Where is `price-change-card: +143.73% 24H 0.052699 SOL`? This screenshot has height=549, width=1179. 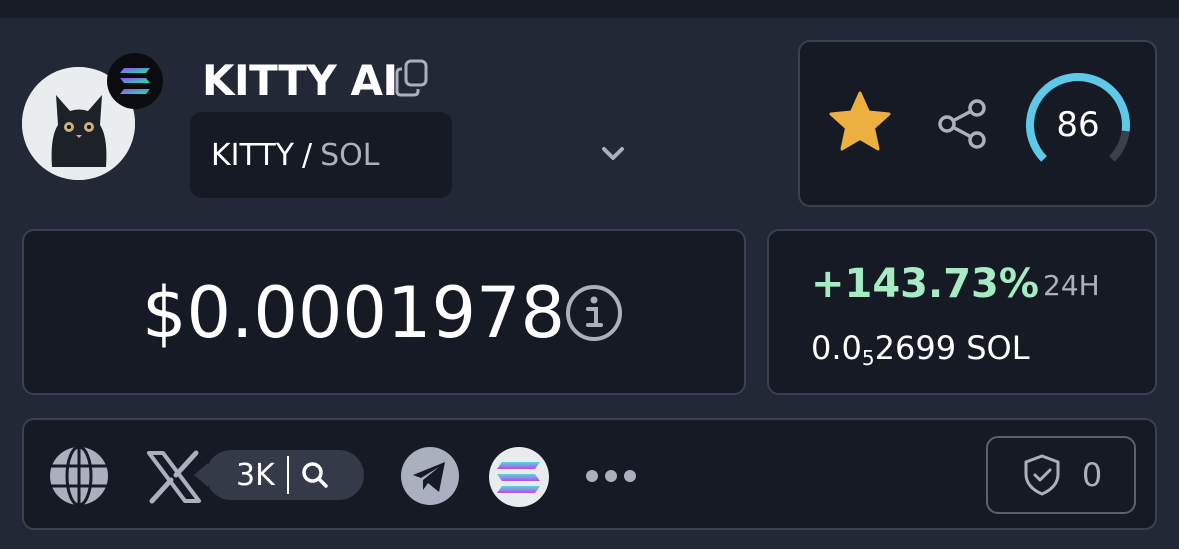 price-change-card: +143.73% 24H 0.052699 SOL is located at coordinates (962, 312).